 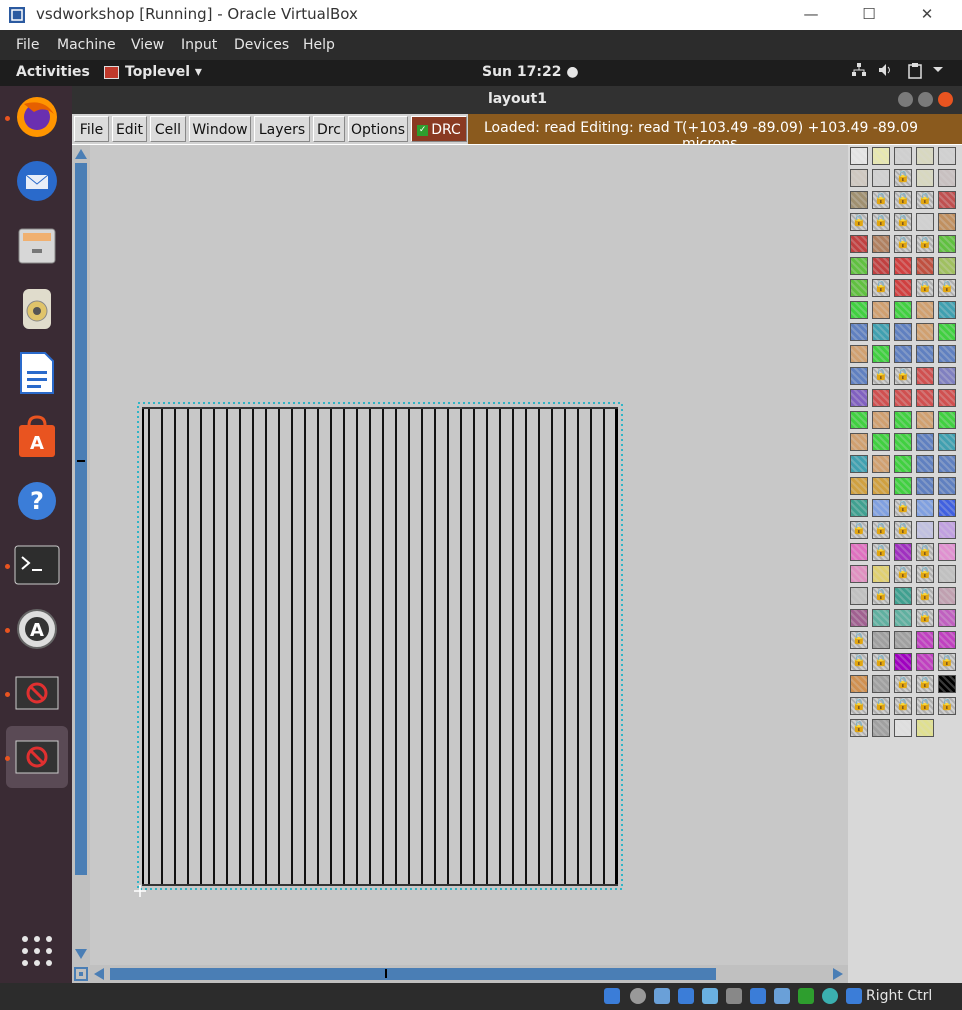 What do you see at coordinates (806, 996) in the screenshot?
I see `cpu-icon` at bounding box center [806, 996].